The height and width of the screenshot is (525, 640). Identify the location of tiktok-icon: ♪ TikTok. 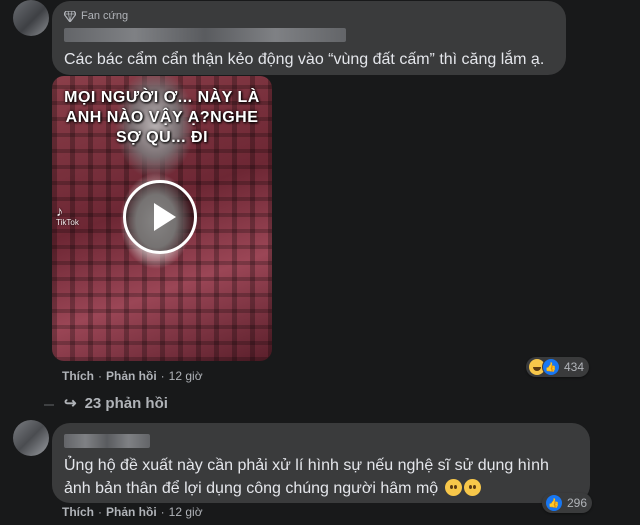
(67, 215).